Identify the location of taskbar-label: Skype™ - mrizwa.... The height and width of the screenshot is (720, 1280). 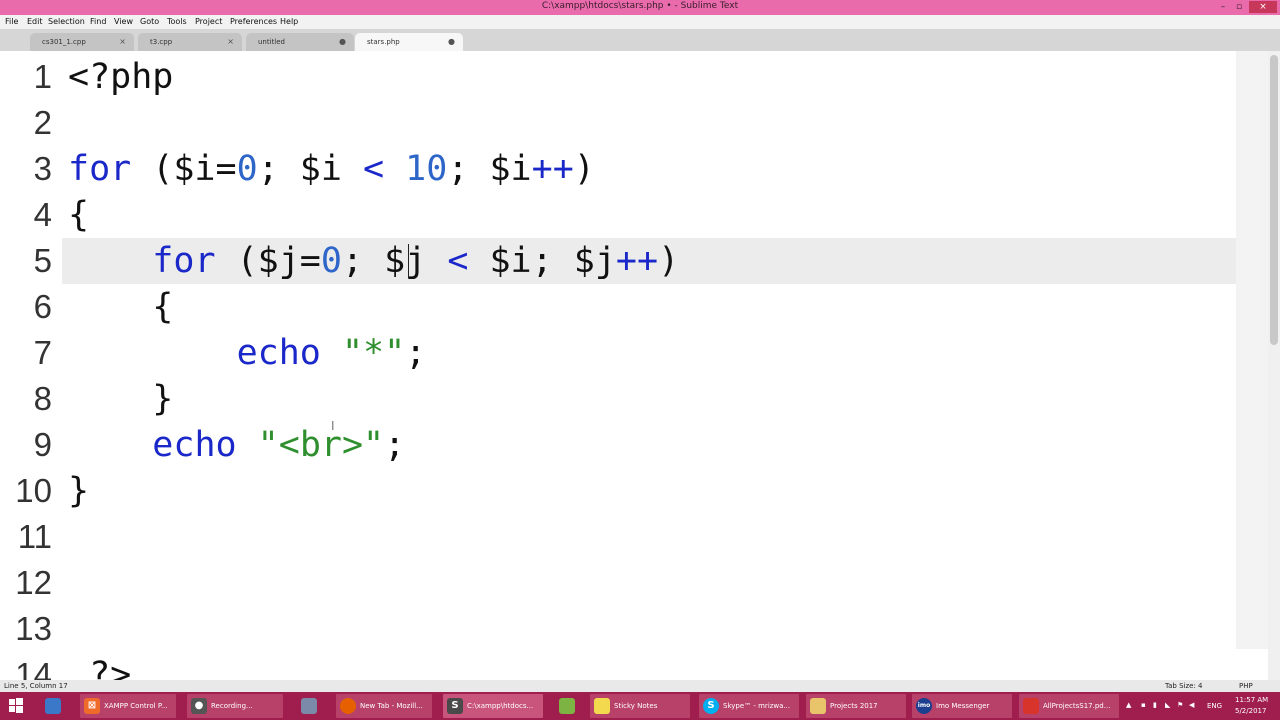
(757, 706).